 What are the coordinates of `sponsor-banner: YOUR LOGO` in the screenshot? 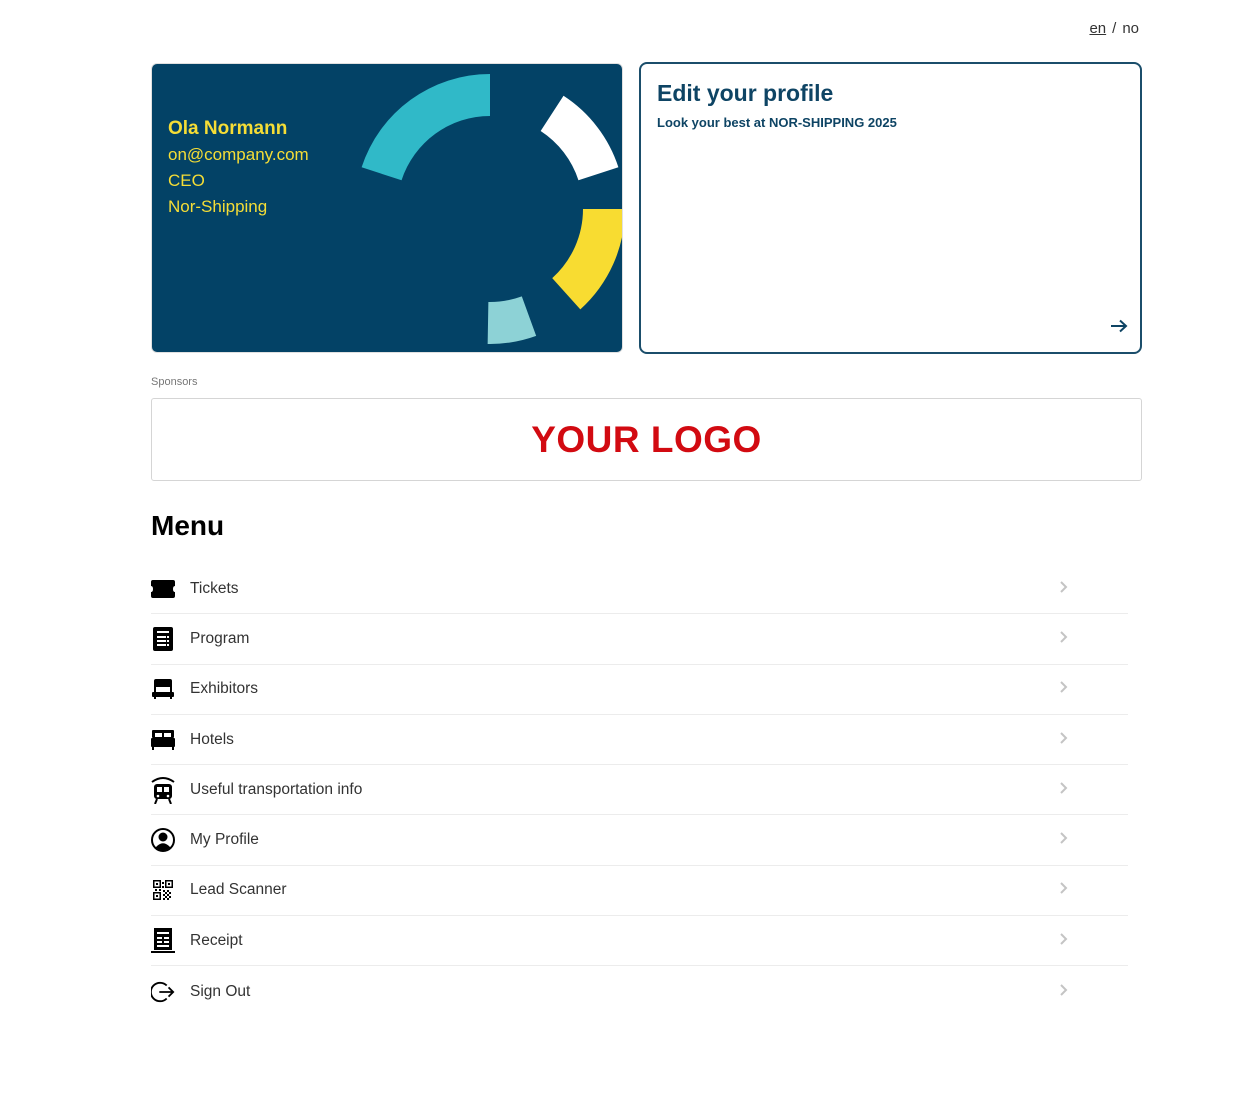 It's located at (646, 439).